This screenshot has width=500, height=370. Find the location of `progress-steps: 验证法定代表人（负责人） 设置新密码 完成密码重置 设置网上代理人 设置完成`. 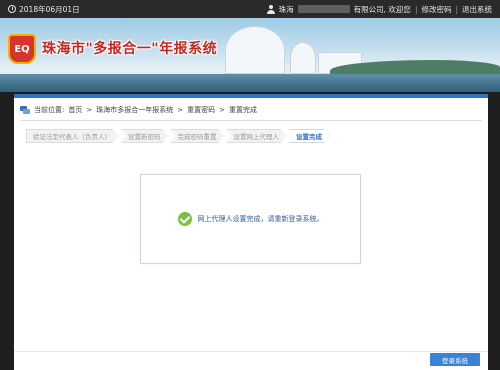

progress-steps: 验证法定代表人（负责人） 设置新密码 完成密码重置 设置网上代理人 设置完成 is located at coordinates (177, 136).